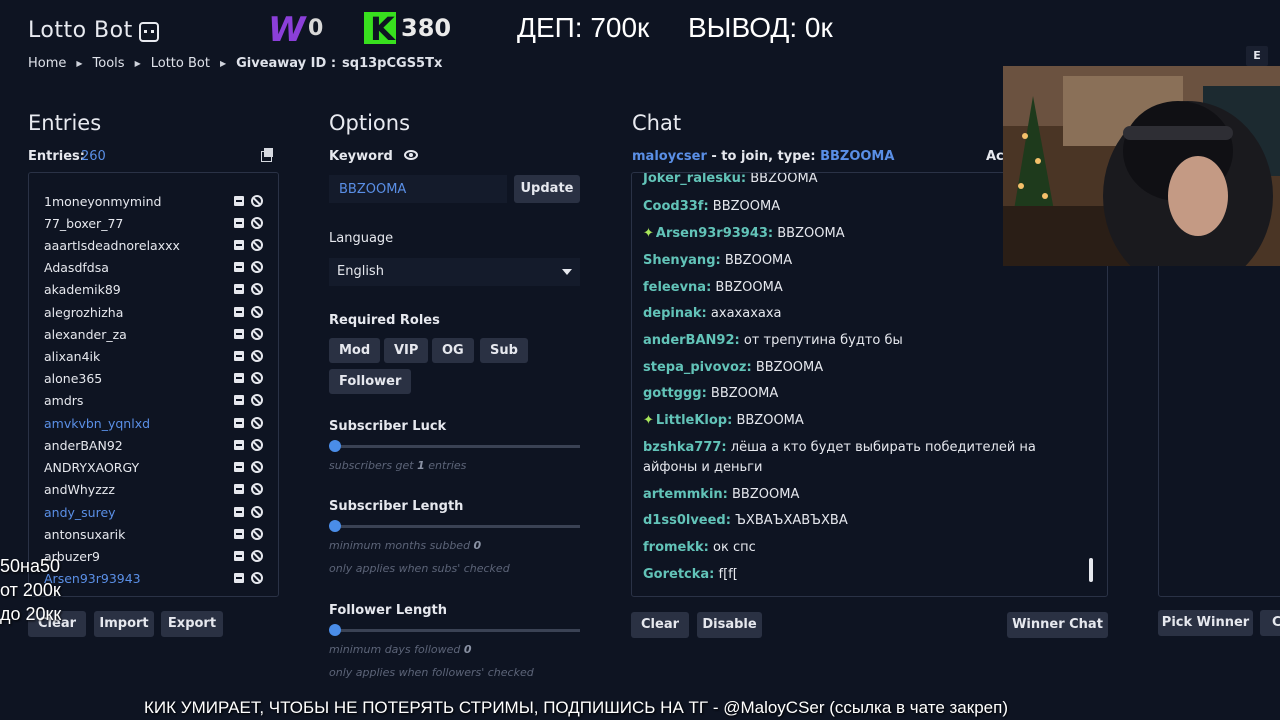 Image resolution: width=1280 pixels, height=720 pixels. Describe the element at coordinates (687, 520) in the screenshot. I see `chat-nick: d1ss0lveed:` at that location.